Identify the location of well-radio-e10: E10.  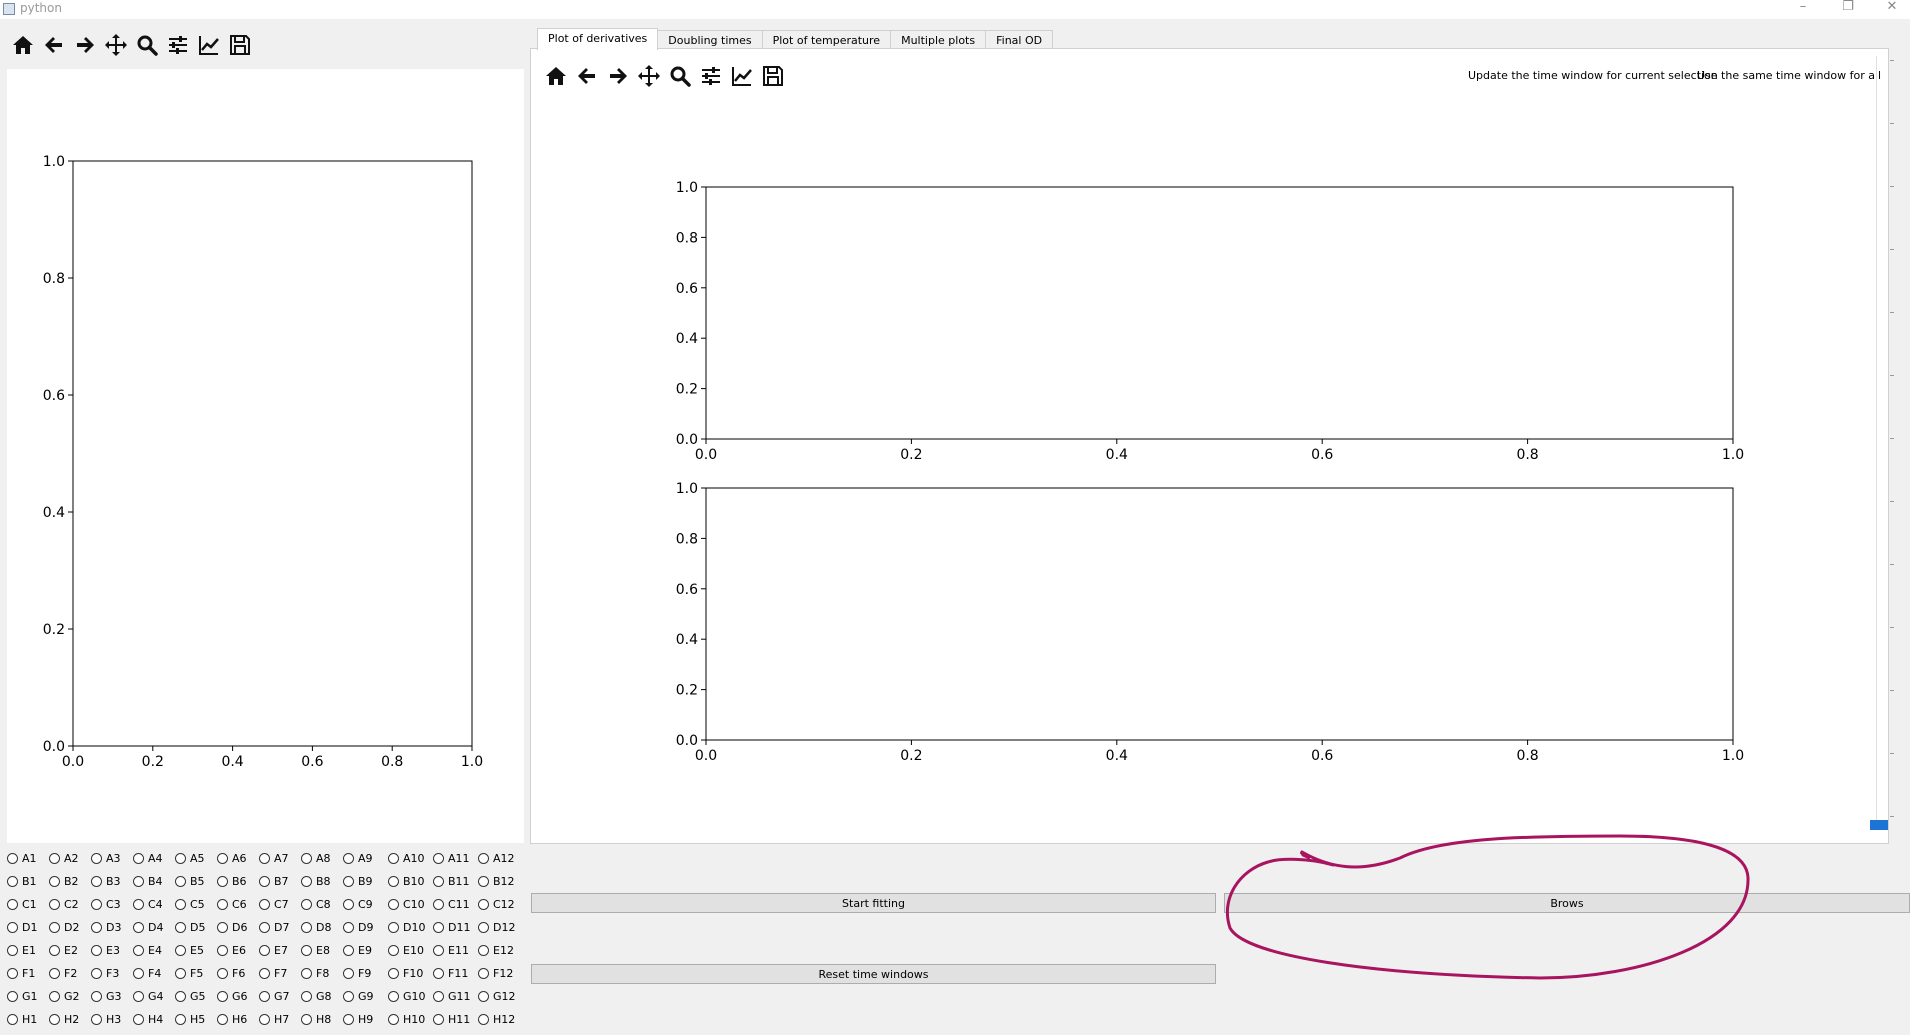
(406, 950).